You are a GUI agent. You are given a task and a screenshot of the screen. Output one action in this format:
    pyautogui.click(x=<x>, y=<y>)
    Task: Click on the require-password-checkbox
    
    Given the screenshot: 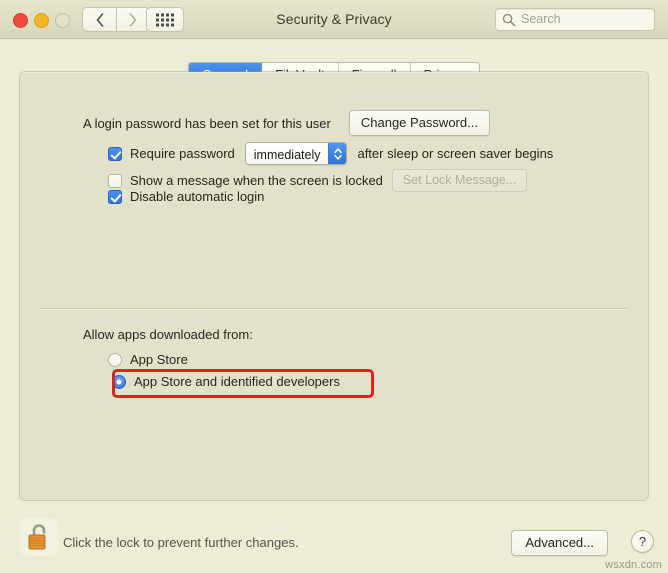 What is the action you would take?
    pyautogui.click(x=115, y=153)
    